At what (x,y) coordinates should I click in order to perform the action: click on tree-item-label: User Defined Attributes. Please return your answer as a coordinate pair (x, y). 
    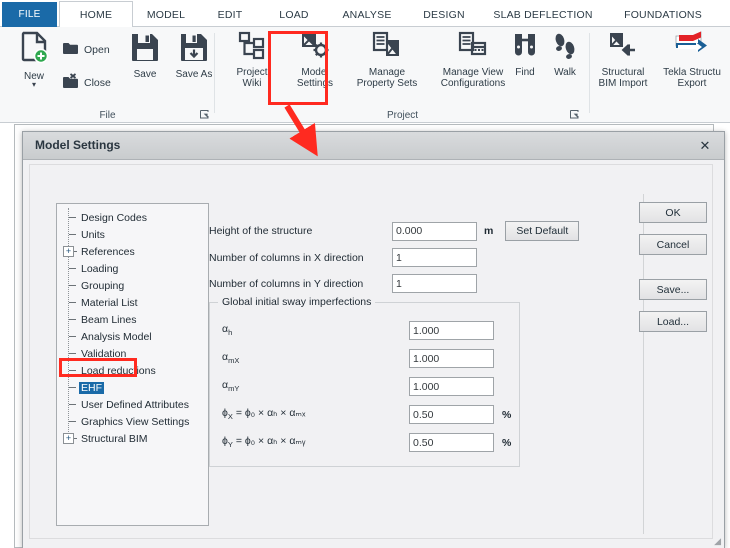
    Looking at the image, I should click on (135, 404).